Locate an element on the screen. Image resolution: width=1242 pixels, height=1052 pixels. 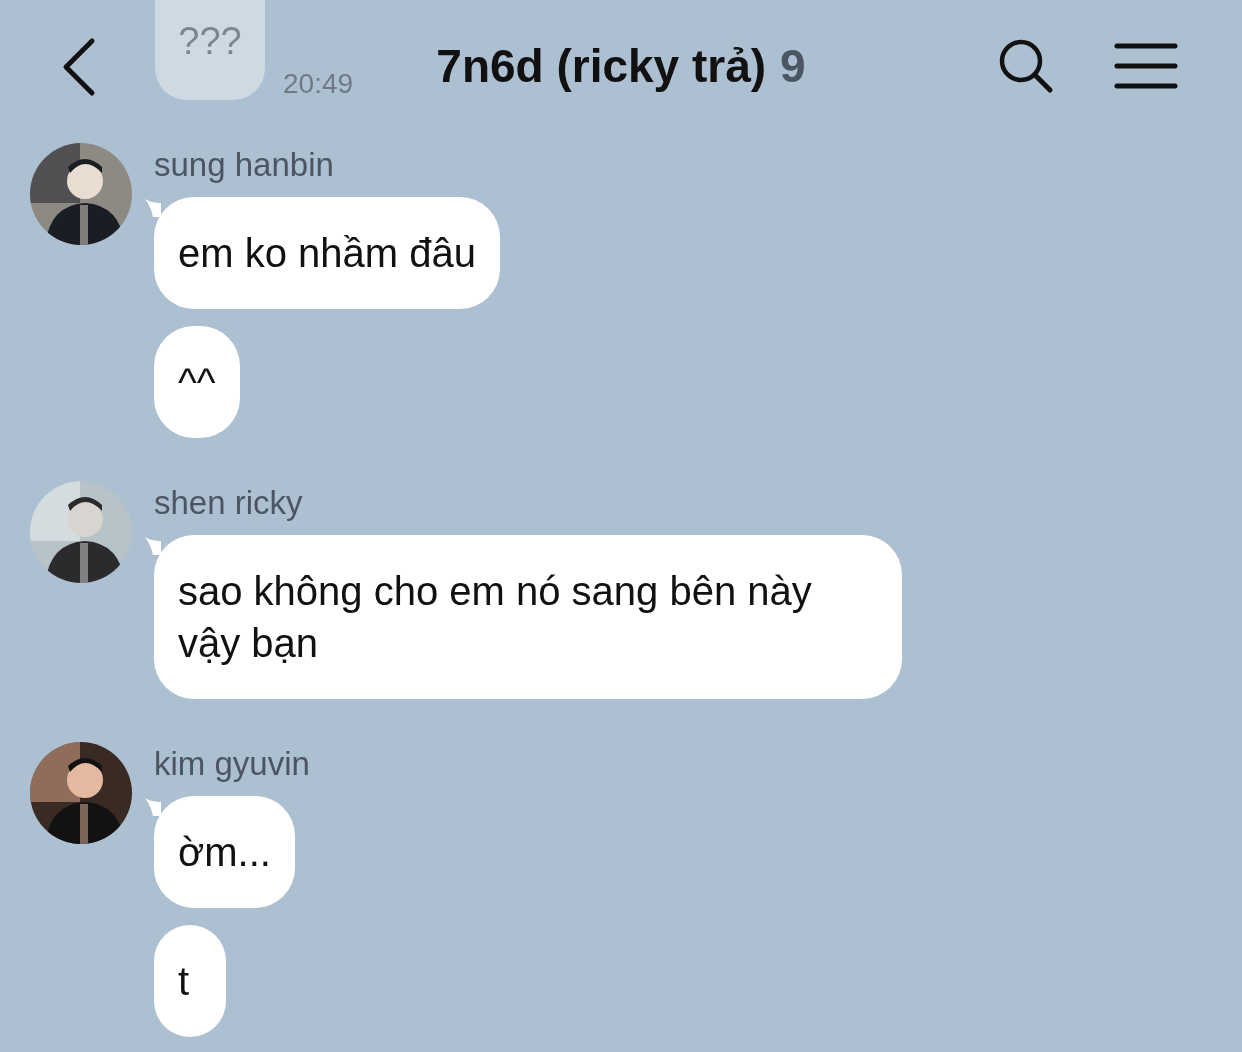
message-bubble: ^^ is located at coordinates (197, 382).